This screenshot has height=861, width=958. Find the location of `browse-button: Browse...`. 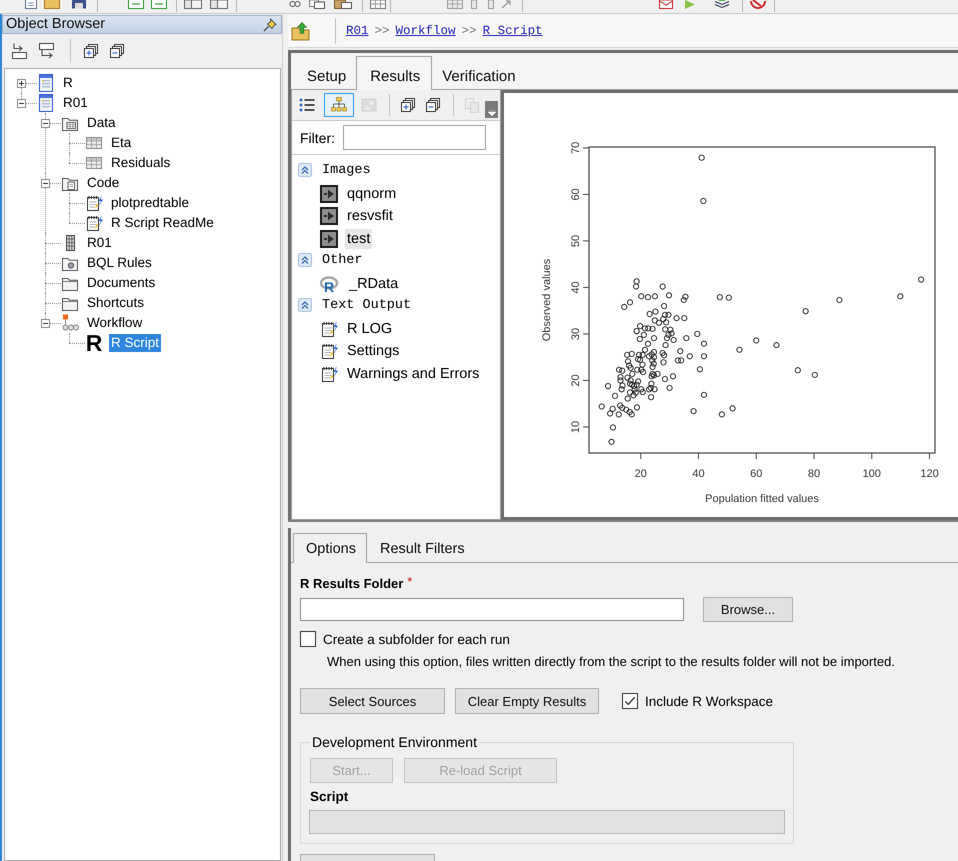

browse-button: Browse... is located at coordinates (748, 609).